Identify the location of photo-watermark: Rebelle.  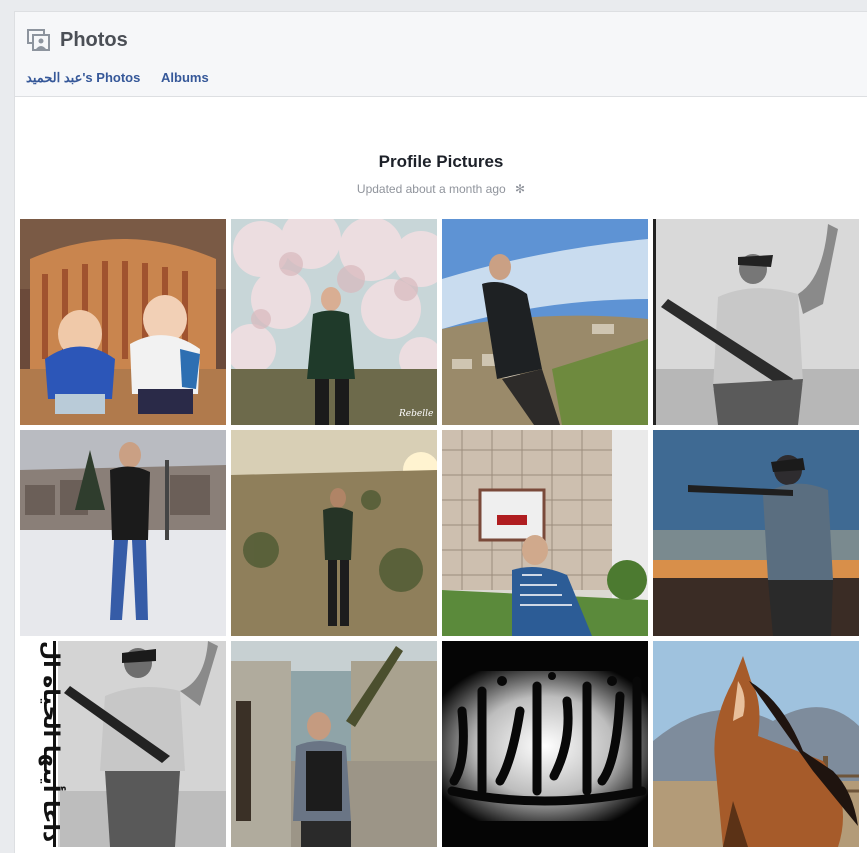
(415, 414).